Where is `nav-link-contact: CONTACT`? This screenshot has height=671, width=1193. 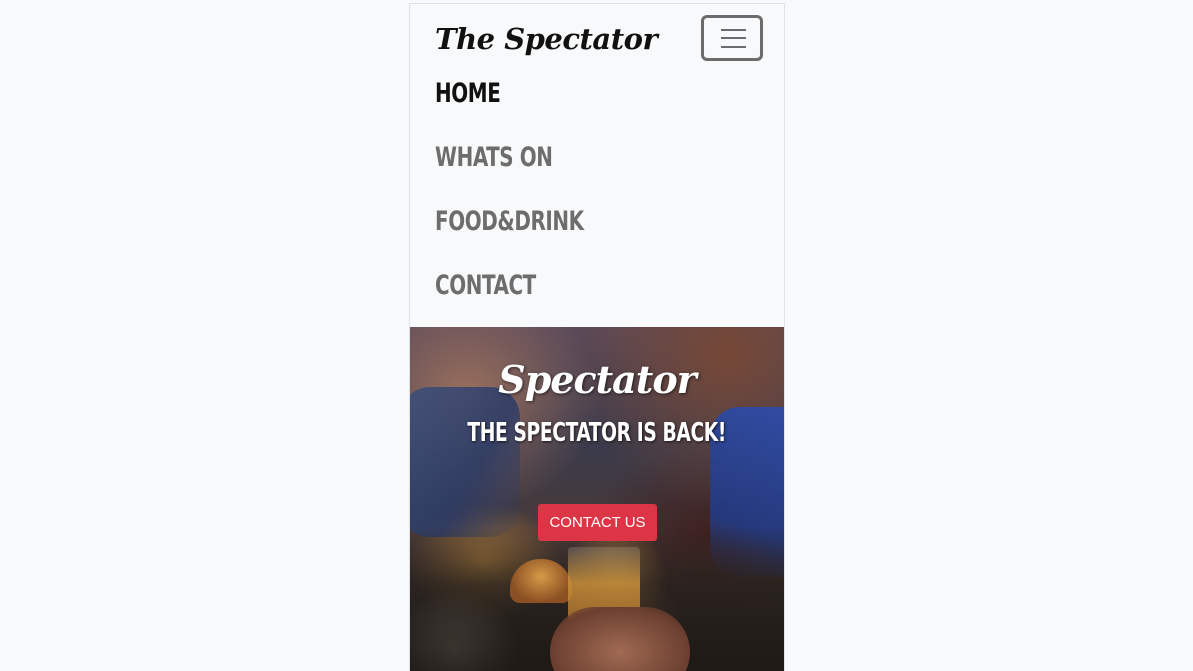
nav-link-contact: CONTACT is located at coordinates (485, 286).